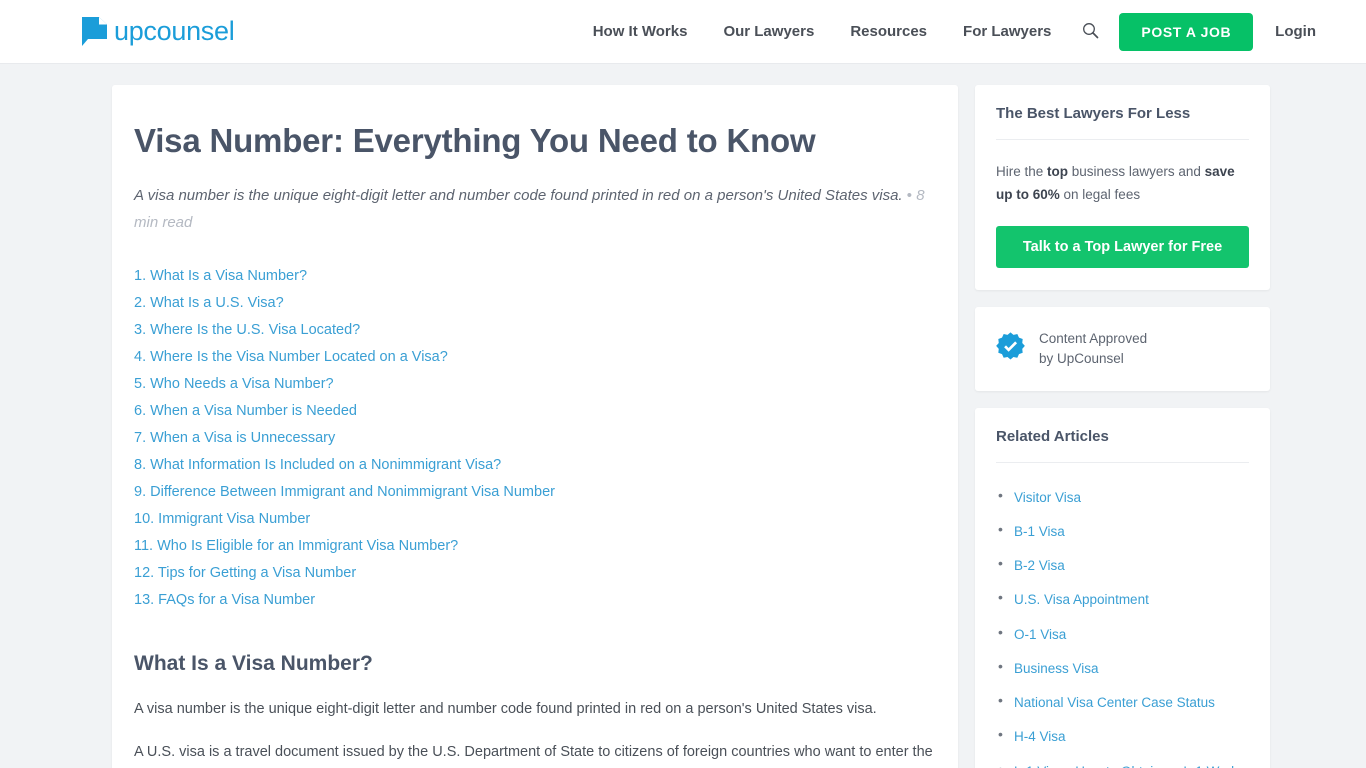  Describe the element at coordinates (1100, 195) in the screenshot. I see `promo-text-part3: on legal fees` at that location.